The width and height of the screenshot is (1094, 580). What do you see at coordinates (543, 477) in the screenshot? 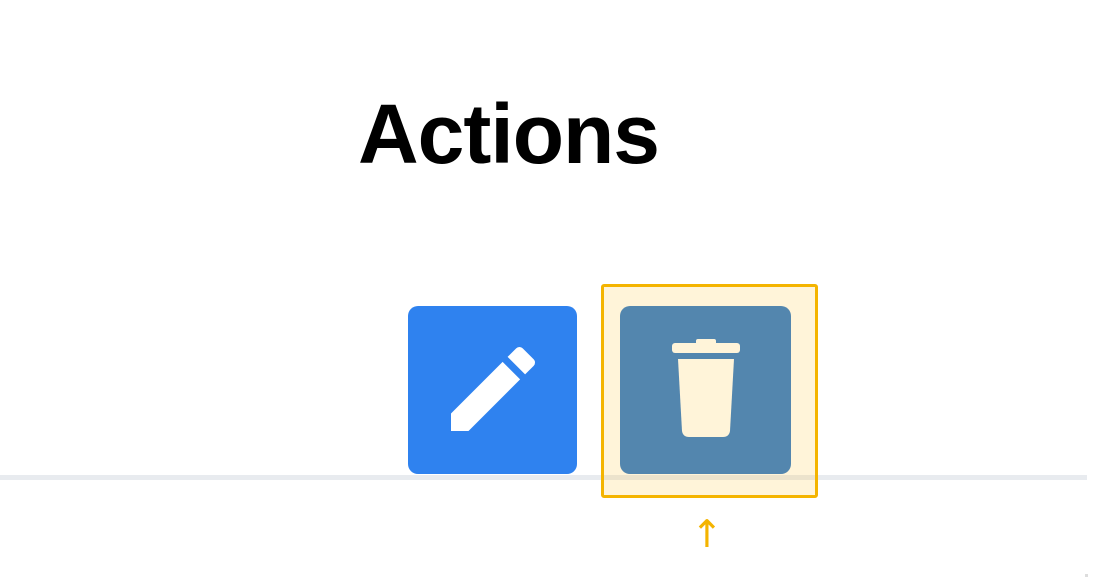
I see `table-divider` at bounding box center [543, 477].